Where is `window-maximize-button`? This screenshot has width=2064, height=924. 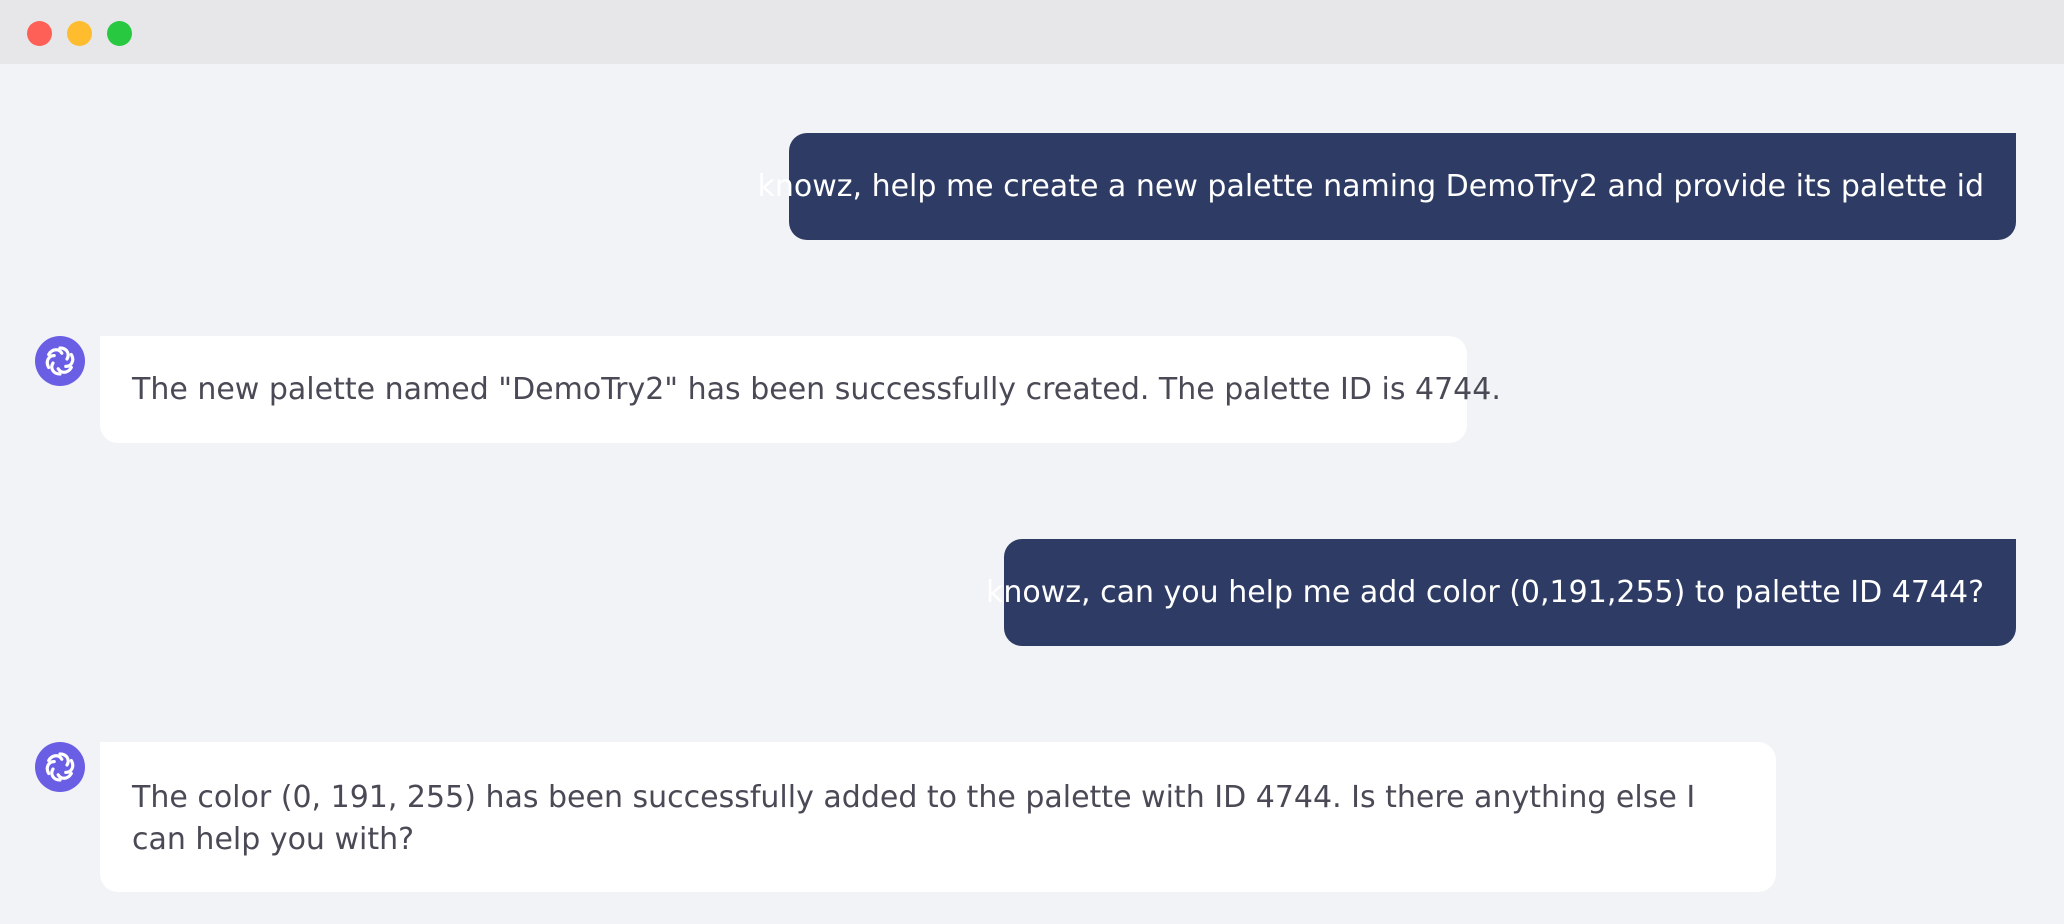
window-maximize-button is located at coordinates (119, 33).